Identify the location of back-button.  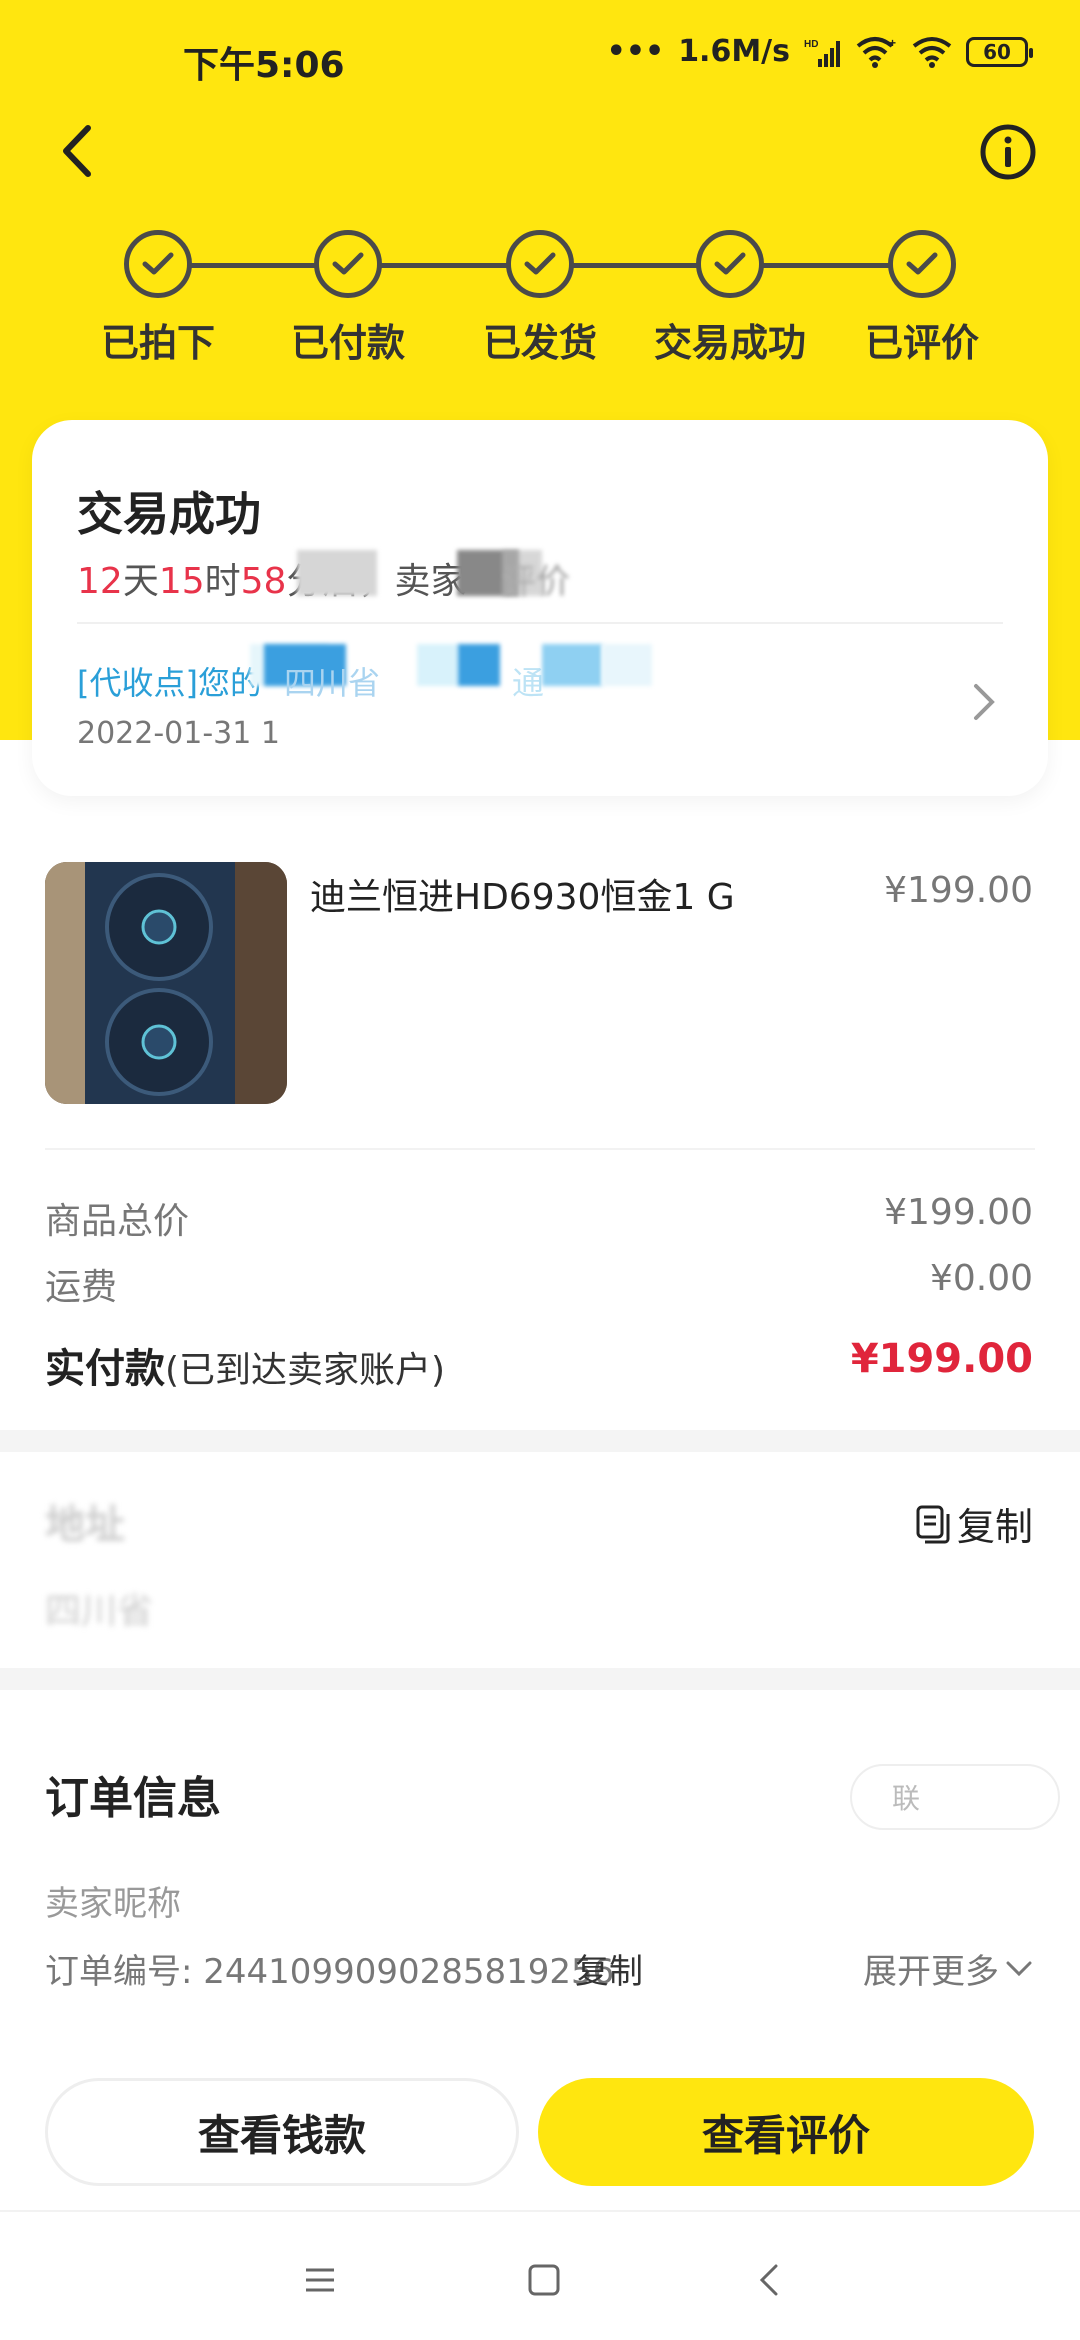
(82, 151).